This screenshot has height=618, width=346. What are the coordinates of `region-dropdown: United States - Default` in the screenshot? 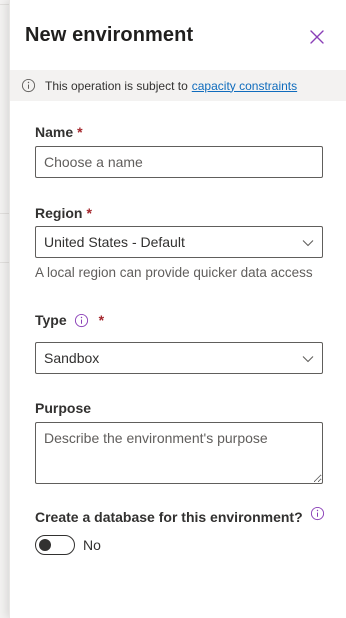 It's located at (179, 242).